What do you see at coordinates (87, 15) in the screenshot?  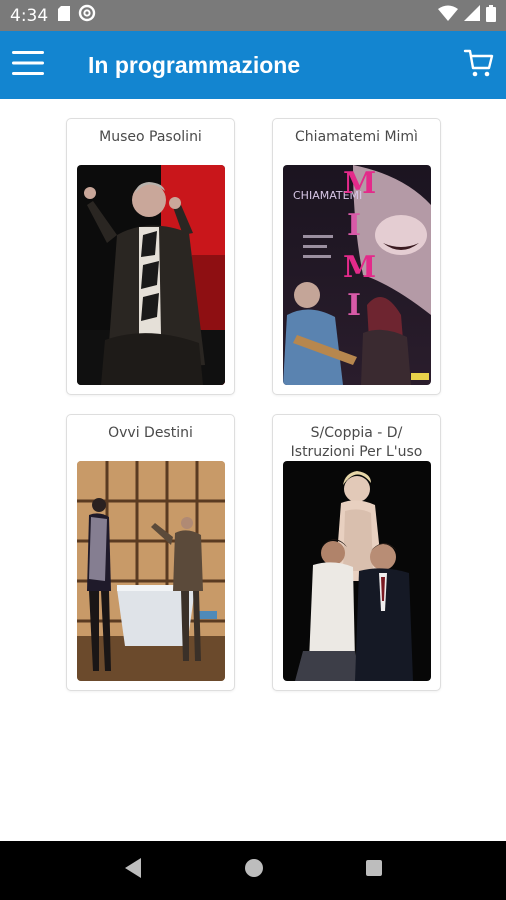 I see `data-saver-icon` at bounding box center [87, 15].